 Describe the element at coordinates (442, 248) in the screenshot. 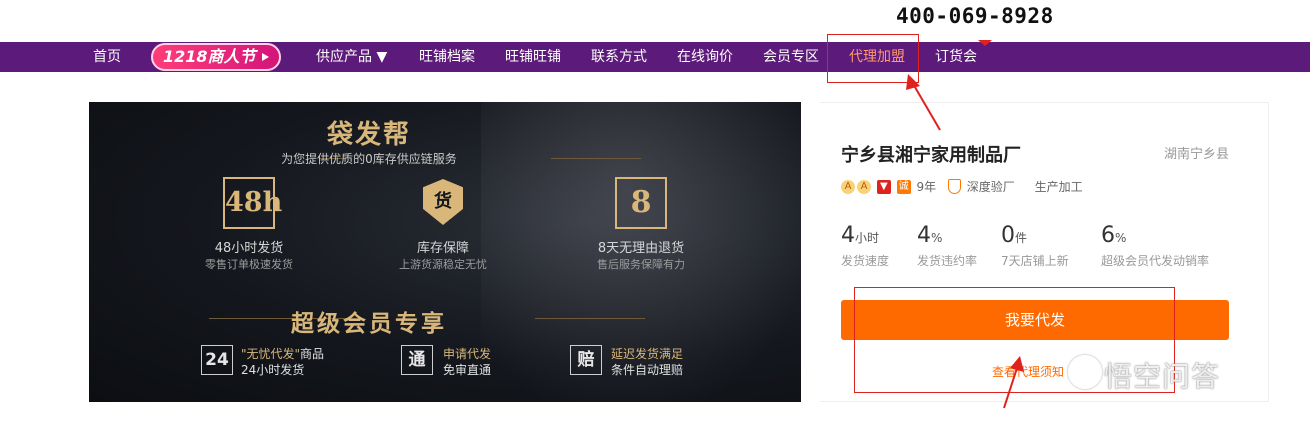

I see `feature-title: 库存保障` at that location.